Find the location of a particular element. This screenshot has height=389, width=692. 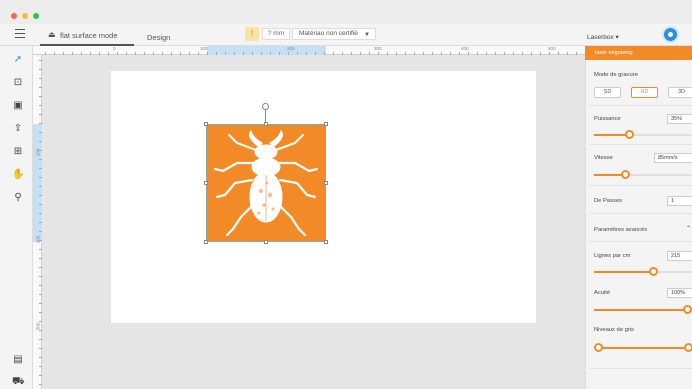

shape-tool-icon: ⊞ is located at coordinates (18, 152).